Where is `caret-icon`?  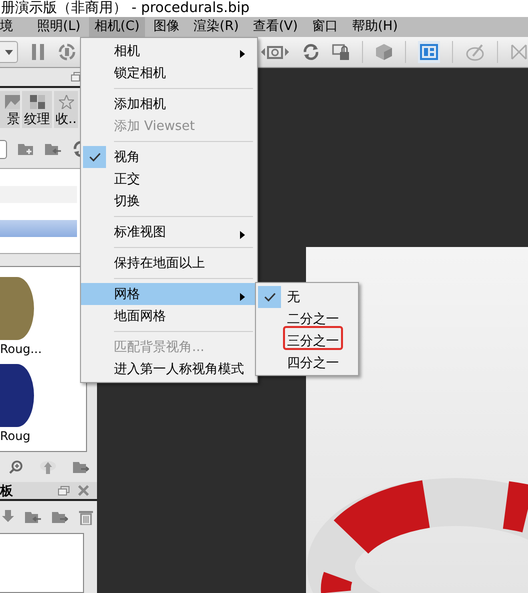 caret-icon is located at coordinates (8, 52).